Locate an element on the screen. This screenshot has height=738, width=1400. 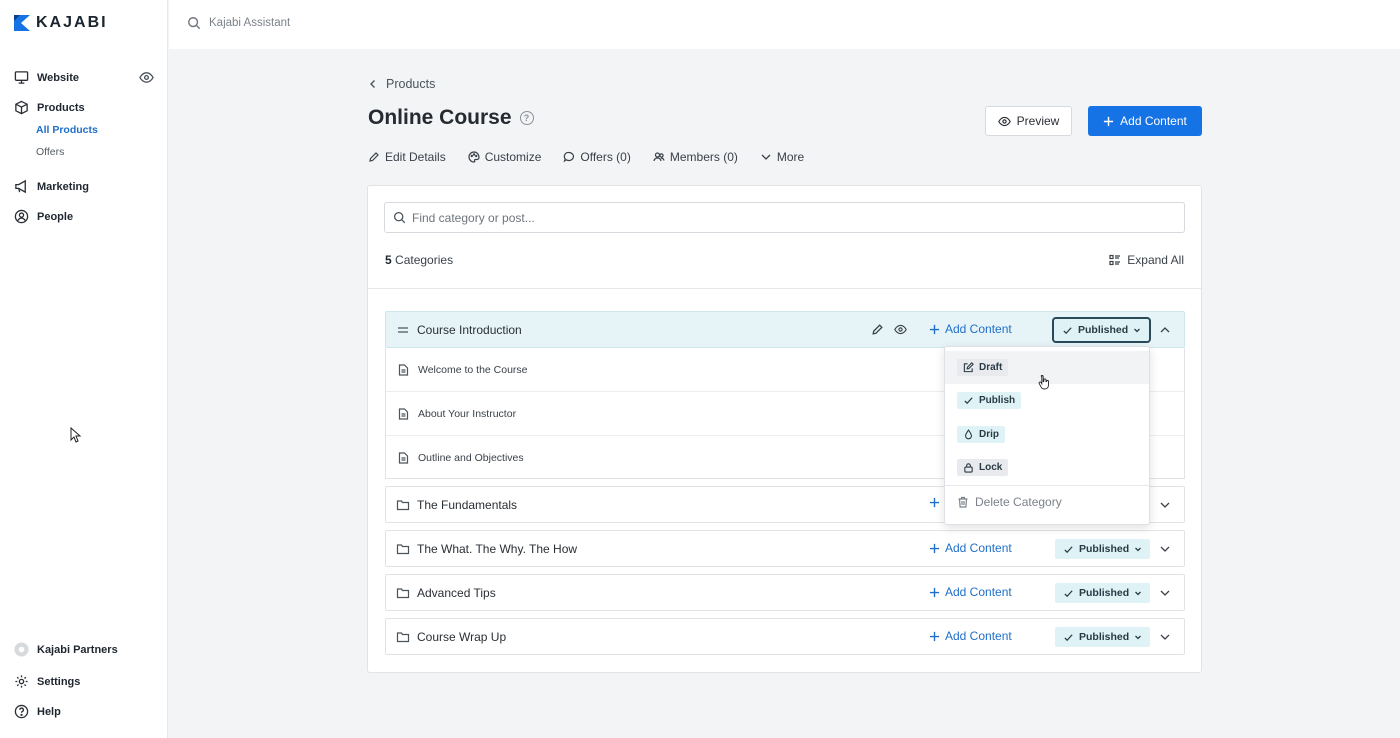
partners-icon is located at coordinates (21, 649).